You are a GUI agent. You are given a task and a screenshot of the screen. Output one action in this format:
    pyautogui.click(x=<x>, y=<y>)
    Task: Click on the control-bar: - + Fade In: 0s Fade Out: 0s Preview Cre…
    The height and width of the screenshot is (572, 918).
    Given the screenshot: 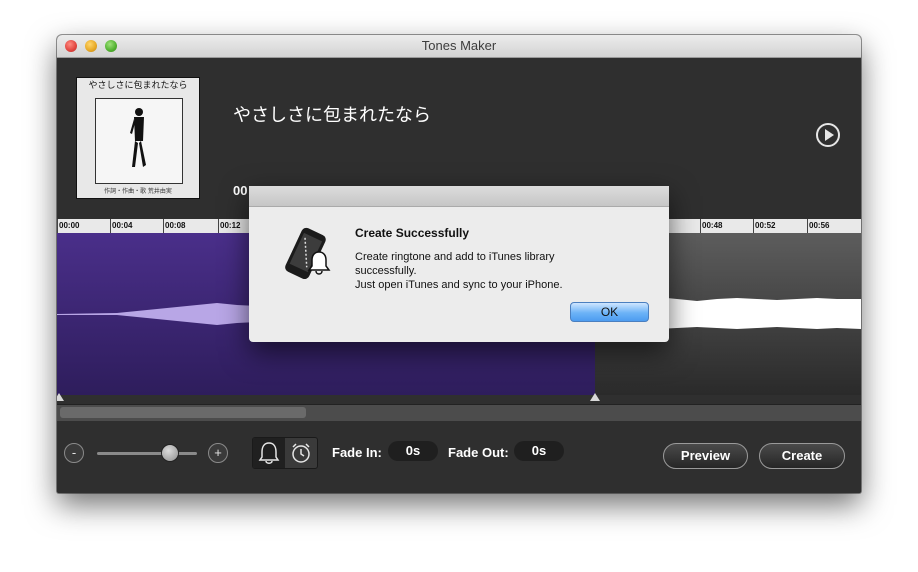 What is the action you would take?
    pyautogui.click(x=459, y=457)
    